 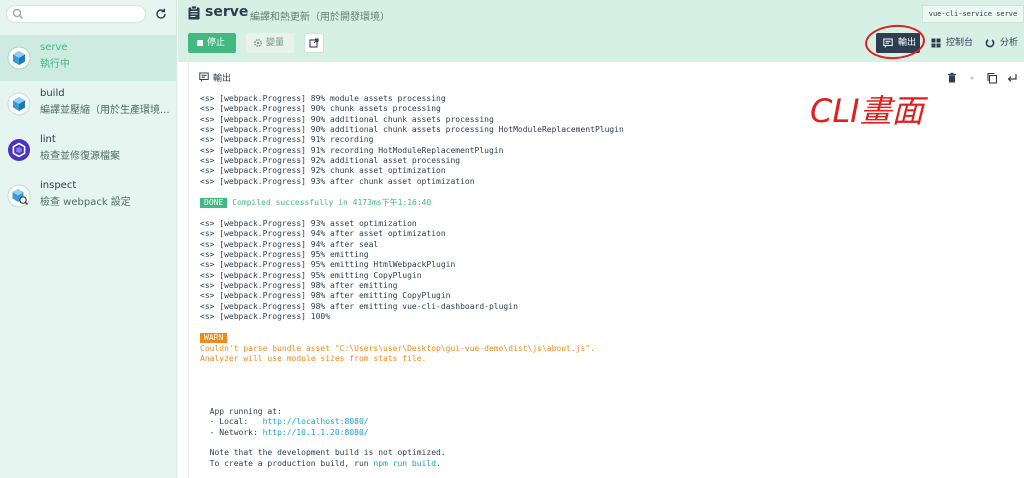 I want to click on warn-badge: WARN, so click(x=214, y=338).